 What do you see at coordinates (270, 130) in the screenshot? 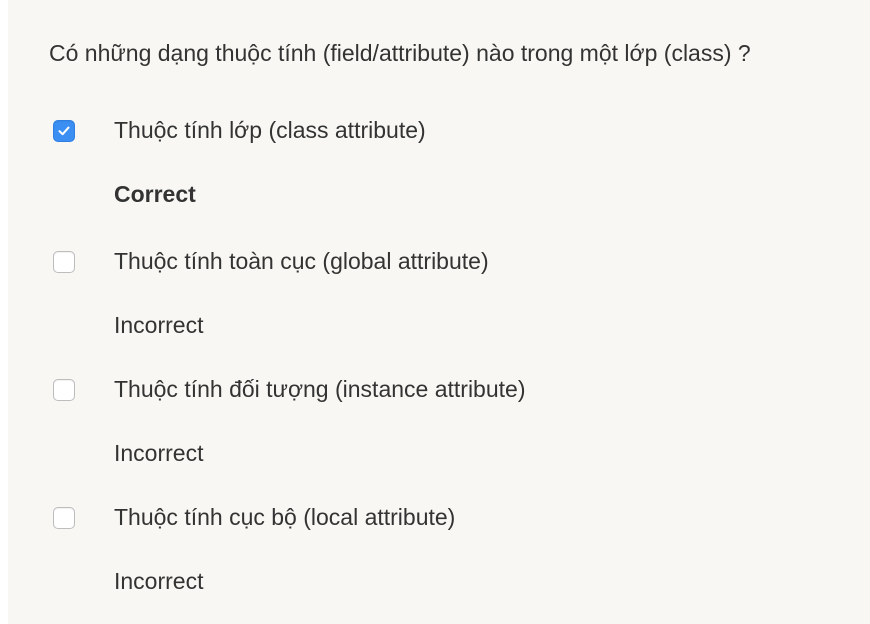
I see `option-label: Thuộc tính lớp (class attribute)` at bounding box center [270, 130].